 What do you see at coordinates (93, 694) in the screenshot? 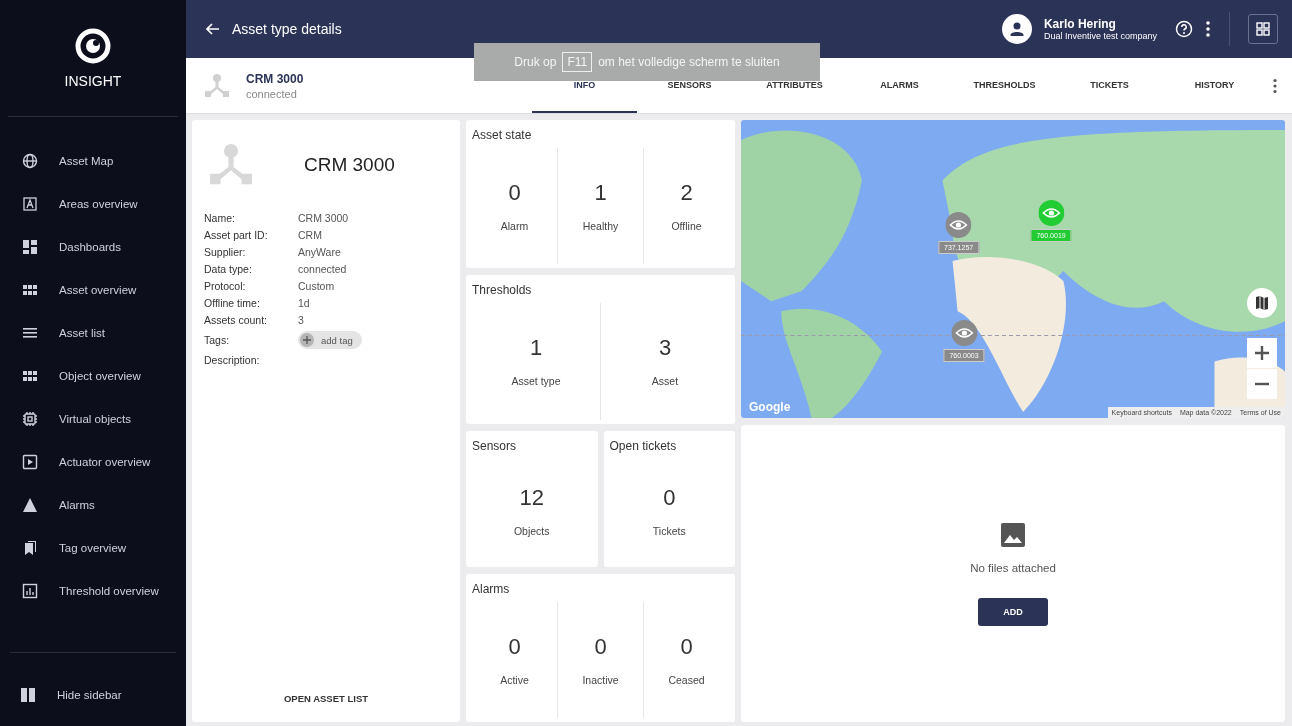
I see `hide-sidebar-button: Hide sidebar` at bounding box center [93, 694].